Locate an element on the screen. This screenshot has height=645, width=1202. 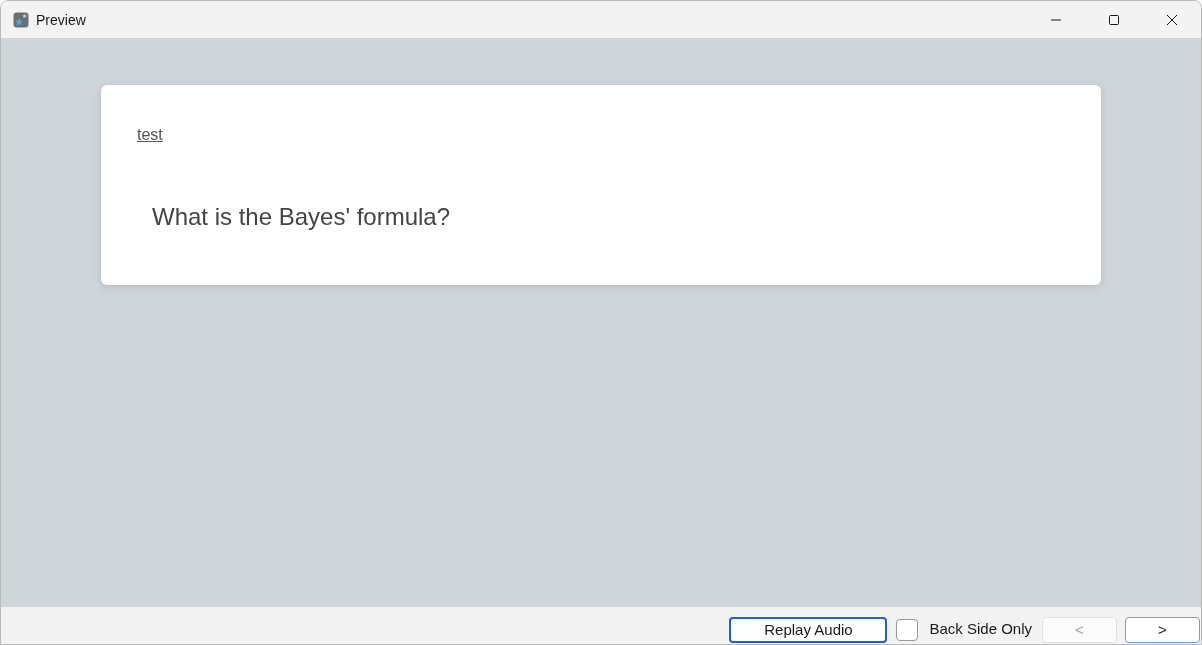
checkbox-label: Back Side Only is located at coordinates (980, 628).